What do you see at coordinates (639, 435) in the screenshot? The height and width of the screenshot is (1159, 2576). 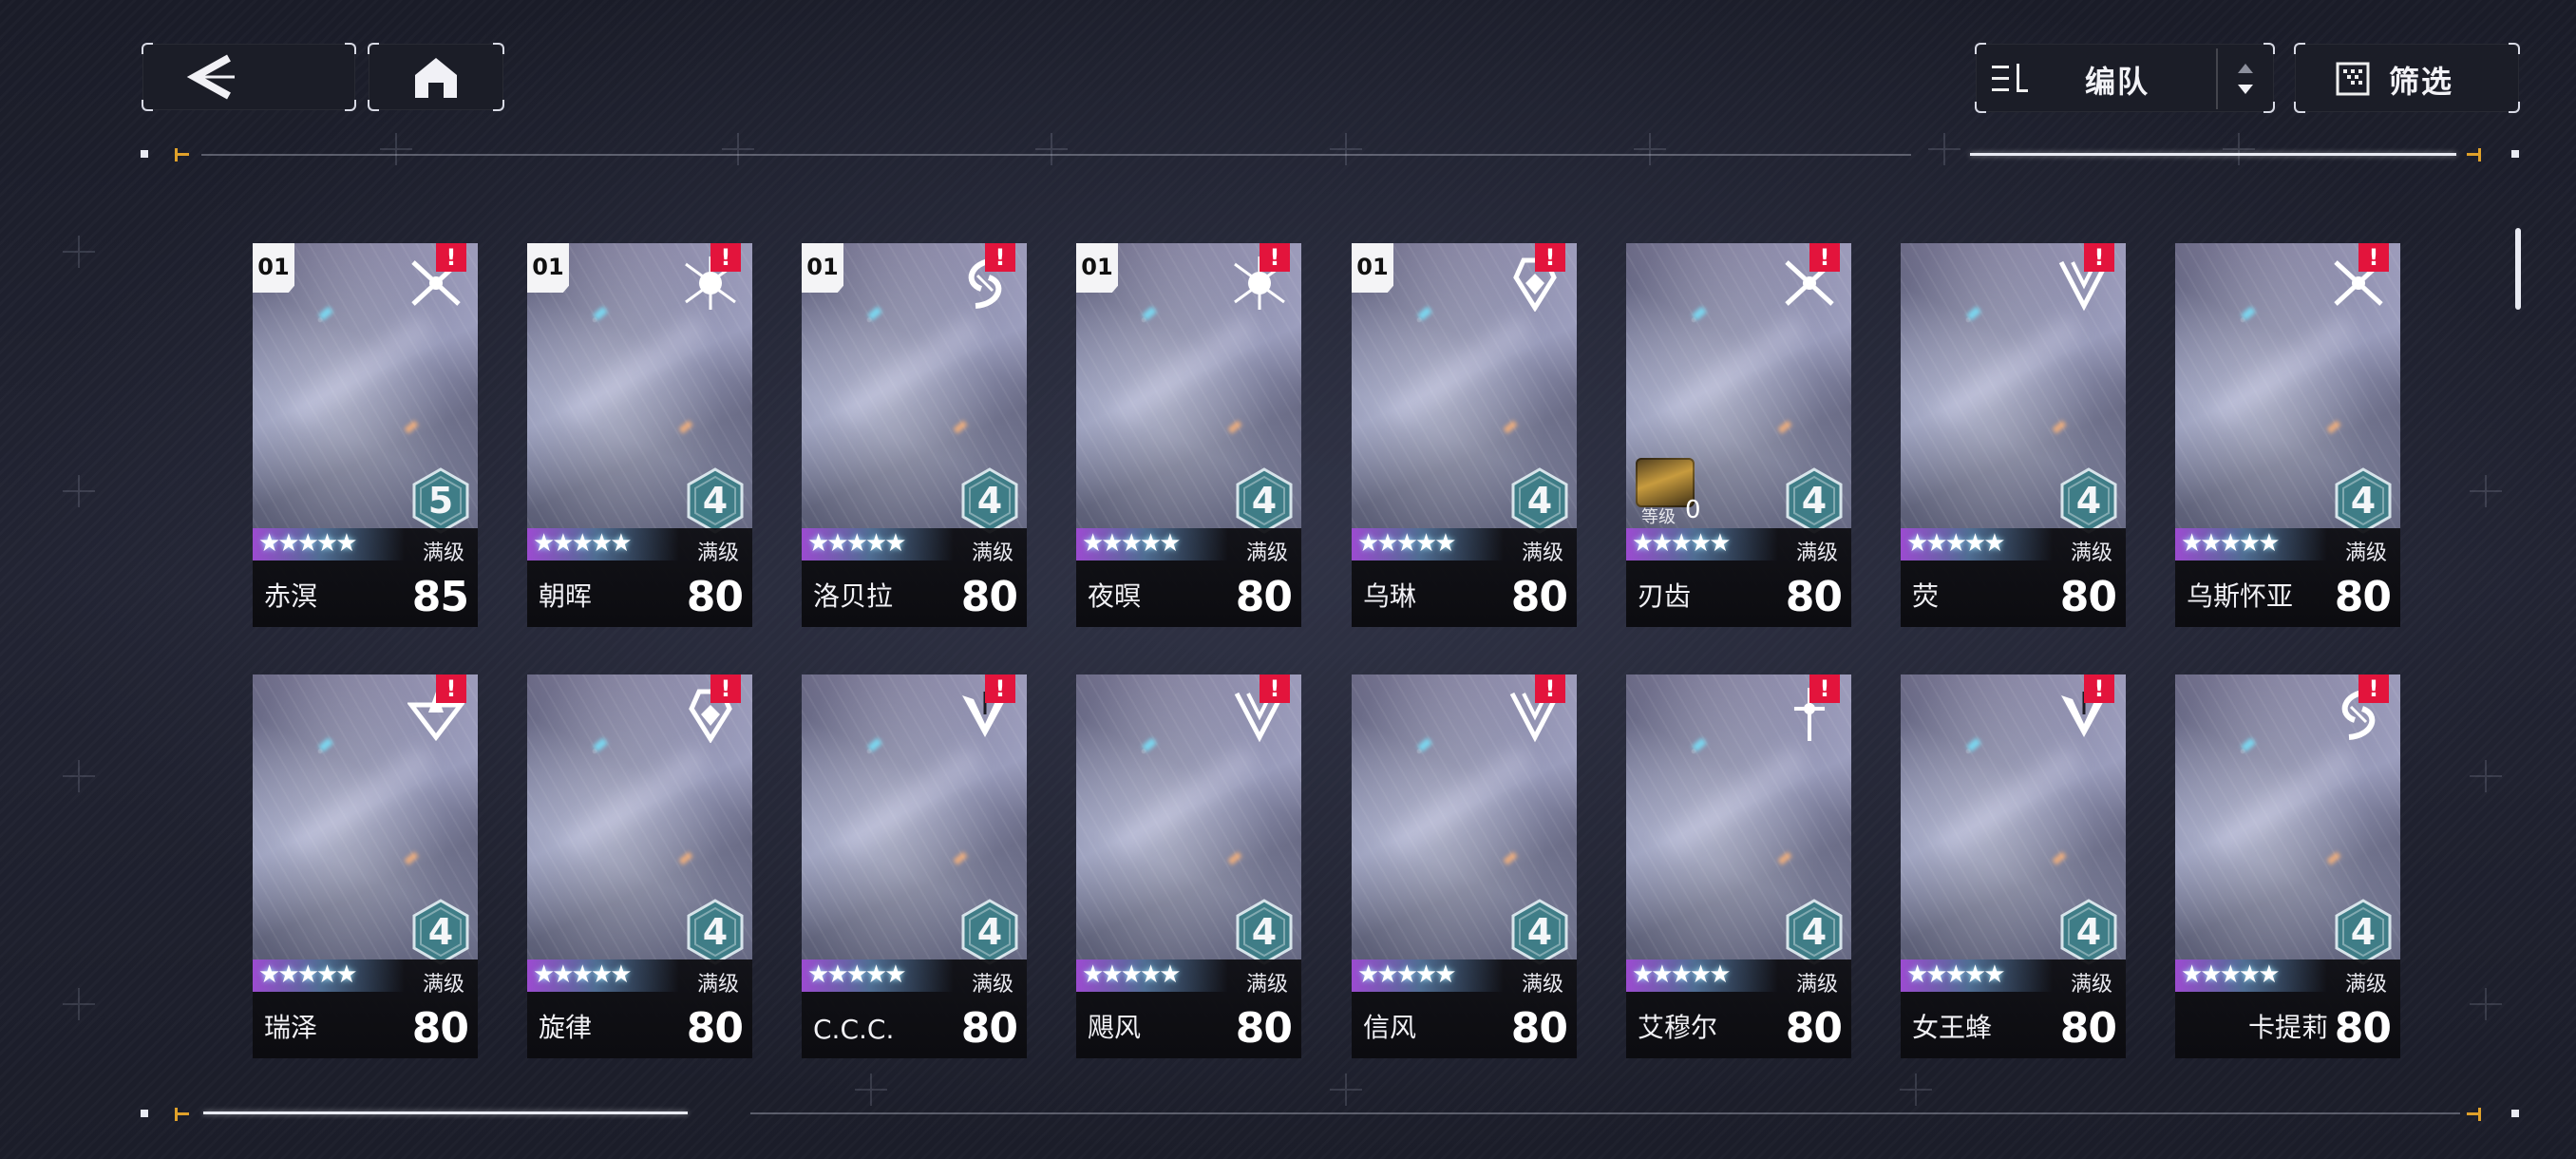 I see `character-card: 01! 4 ★★★★★ 满级 朝晖 80` at bounding box center [639, 435].